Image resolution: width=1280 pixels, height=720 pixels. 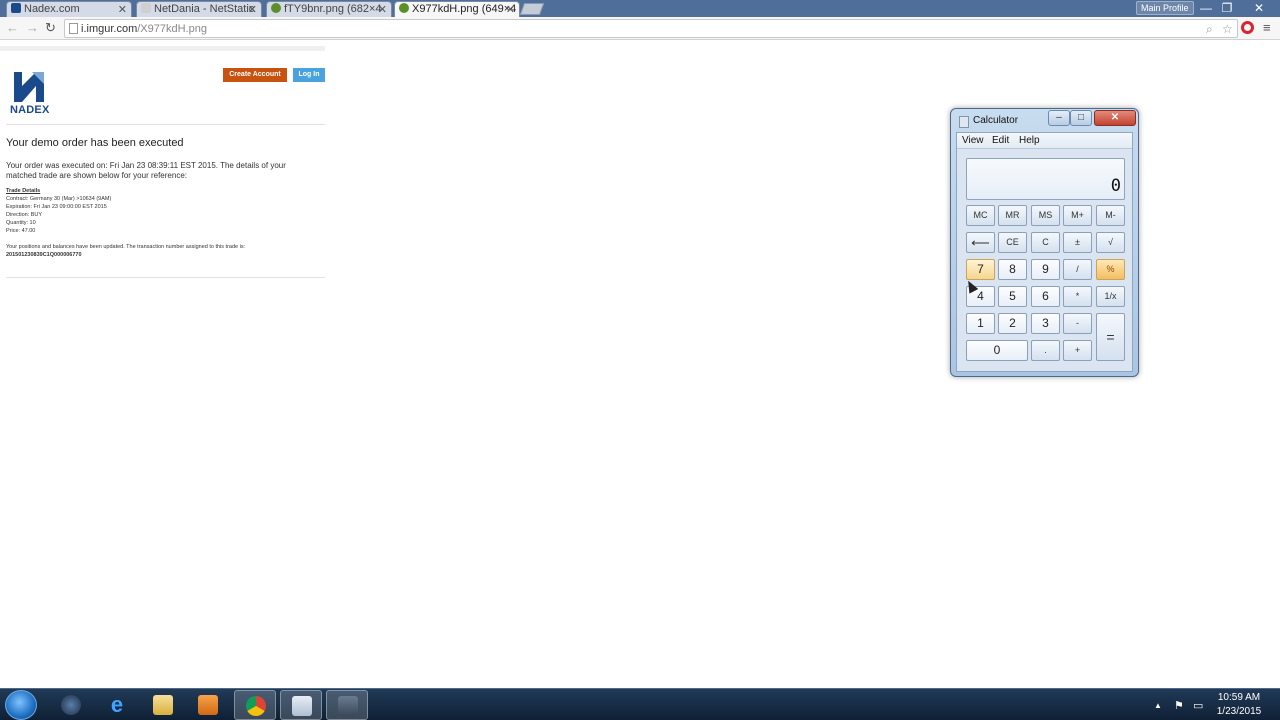 I want to click on digit-8-button: 8, so click(x=1012, y=269).